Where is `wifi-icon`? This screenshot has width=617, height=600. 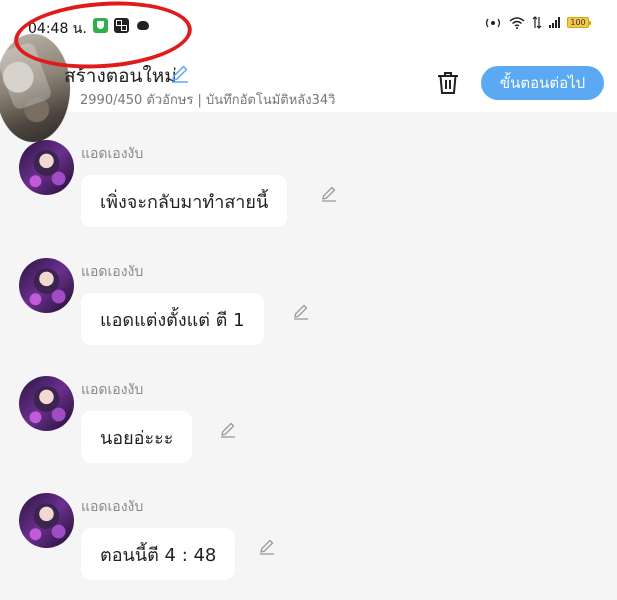
wifi-icon is located at coordinates (517, 22).